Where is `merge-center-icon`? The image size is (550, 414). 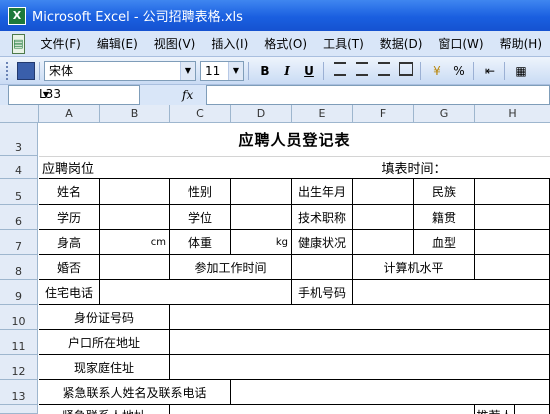 merge-center-icon is located at coordinates (406, 71).